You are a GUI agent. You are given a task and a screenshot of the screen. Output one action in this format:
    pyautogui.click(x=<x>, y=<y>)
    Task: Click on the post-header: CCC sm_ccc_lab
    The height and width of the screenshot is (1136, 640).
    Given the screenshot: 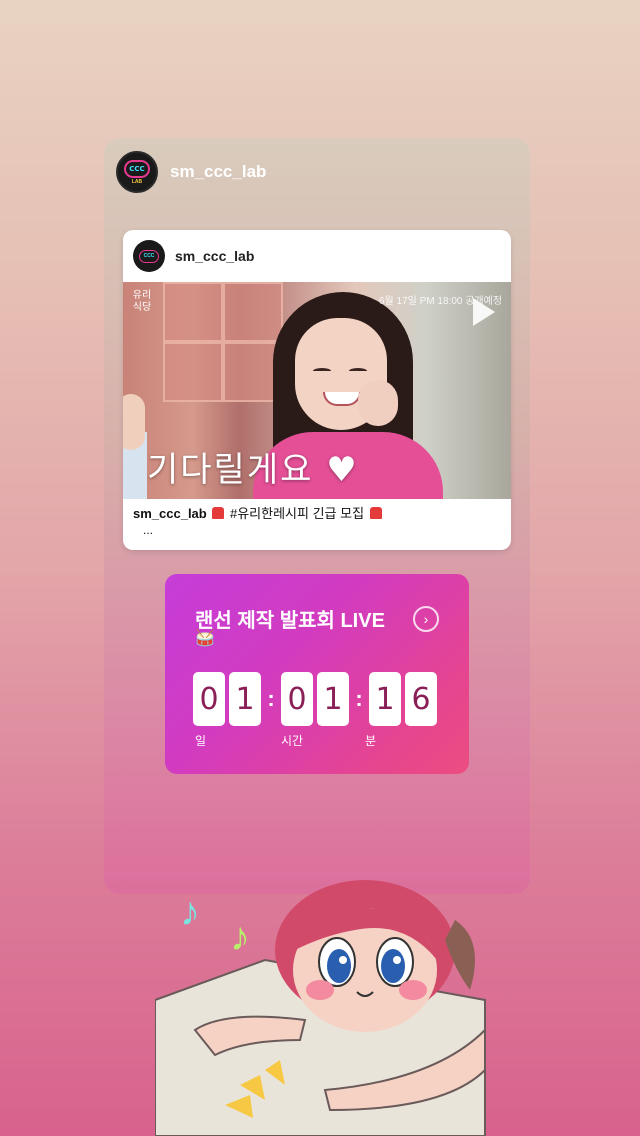 What is the action you would take?
    pyautogui.click(x=317, y=256)
    